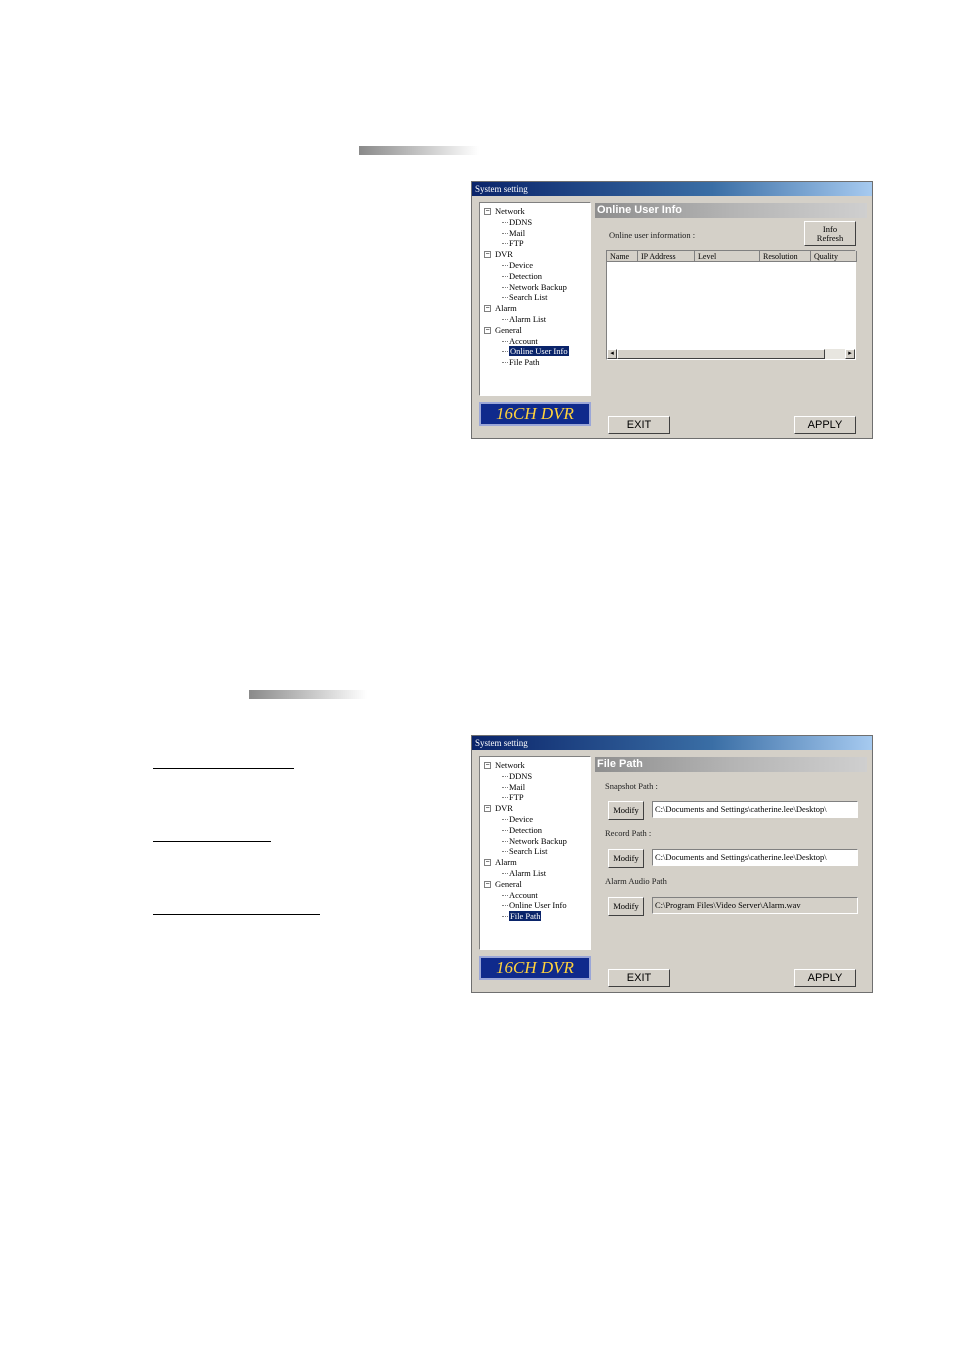 The image size is (954, 1350). Describe the element at coordinates (834, 256) in the screenshot. I see `column-header-quality: Quality` at that location.